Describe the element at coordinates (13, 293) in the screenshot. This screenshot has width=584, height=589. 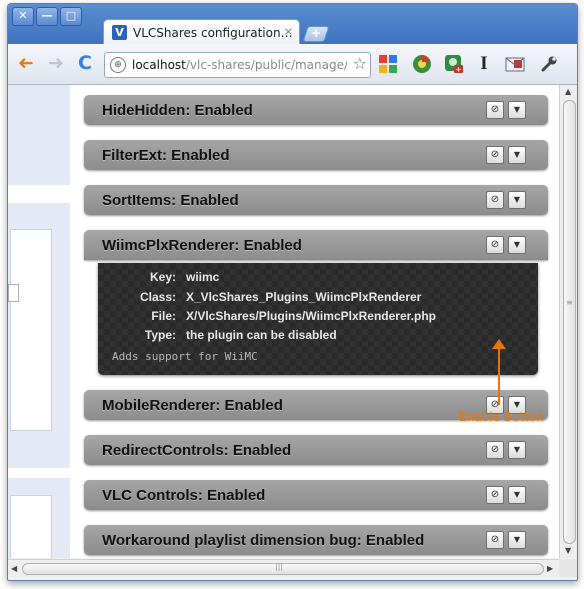
I see `sidebar-input-edge` at that location.